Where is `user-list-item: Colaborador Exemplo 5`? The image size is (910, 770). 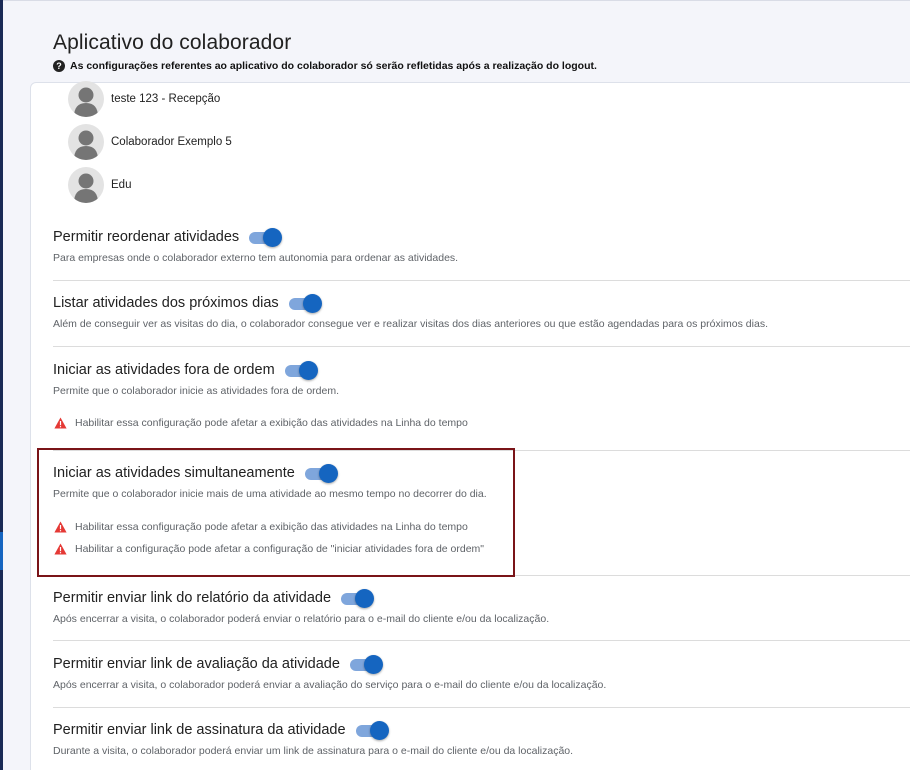 user-list-item: Colaborador Exemplo 5 is located at coordinates (150, 142).